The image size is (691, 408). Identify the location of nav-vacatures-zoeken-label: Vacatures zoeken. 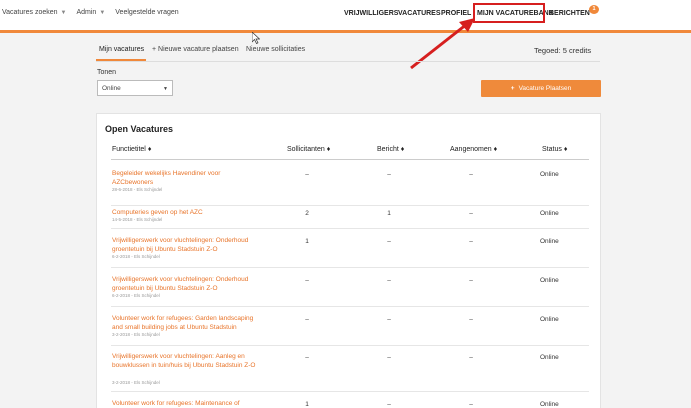
(30, 12).